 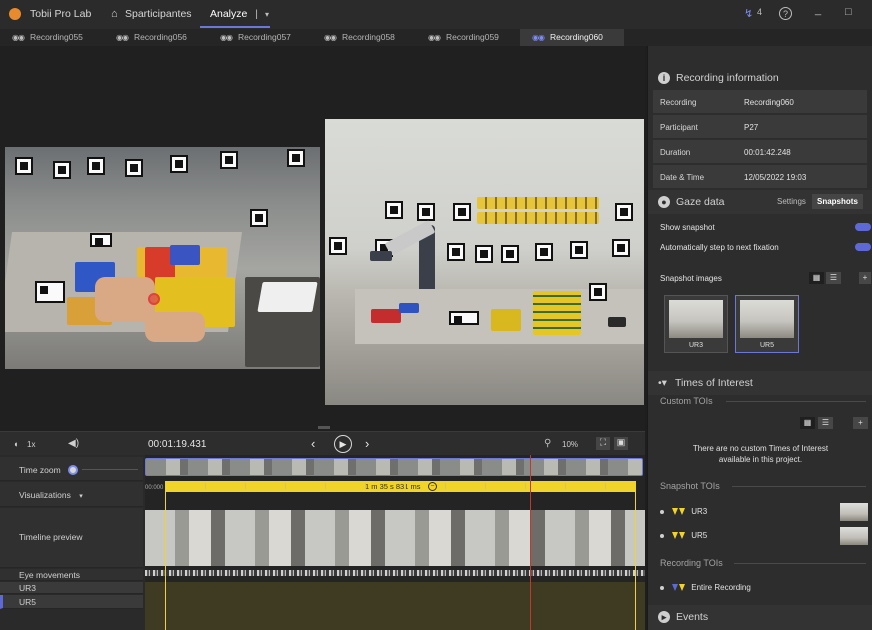 I want to click on volume-icon: ◀), so click(x=73, y=443).